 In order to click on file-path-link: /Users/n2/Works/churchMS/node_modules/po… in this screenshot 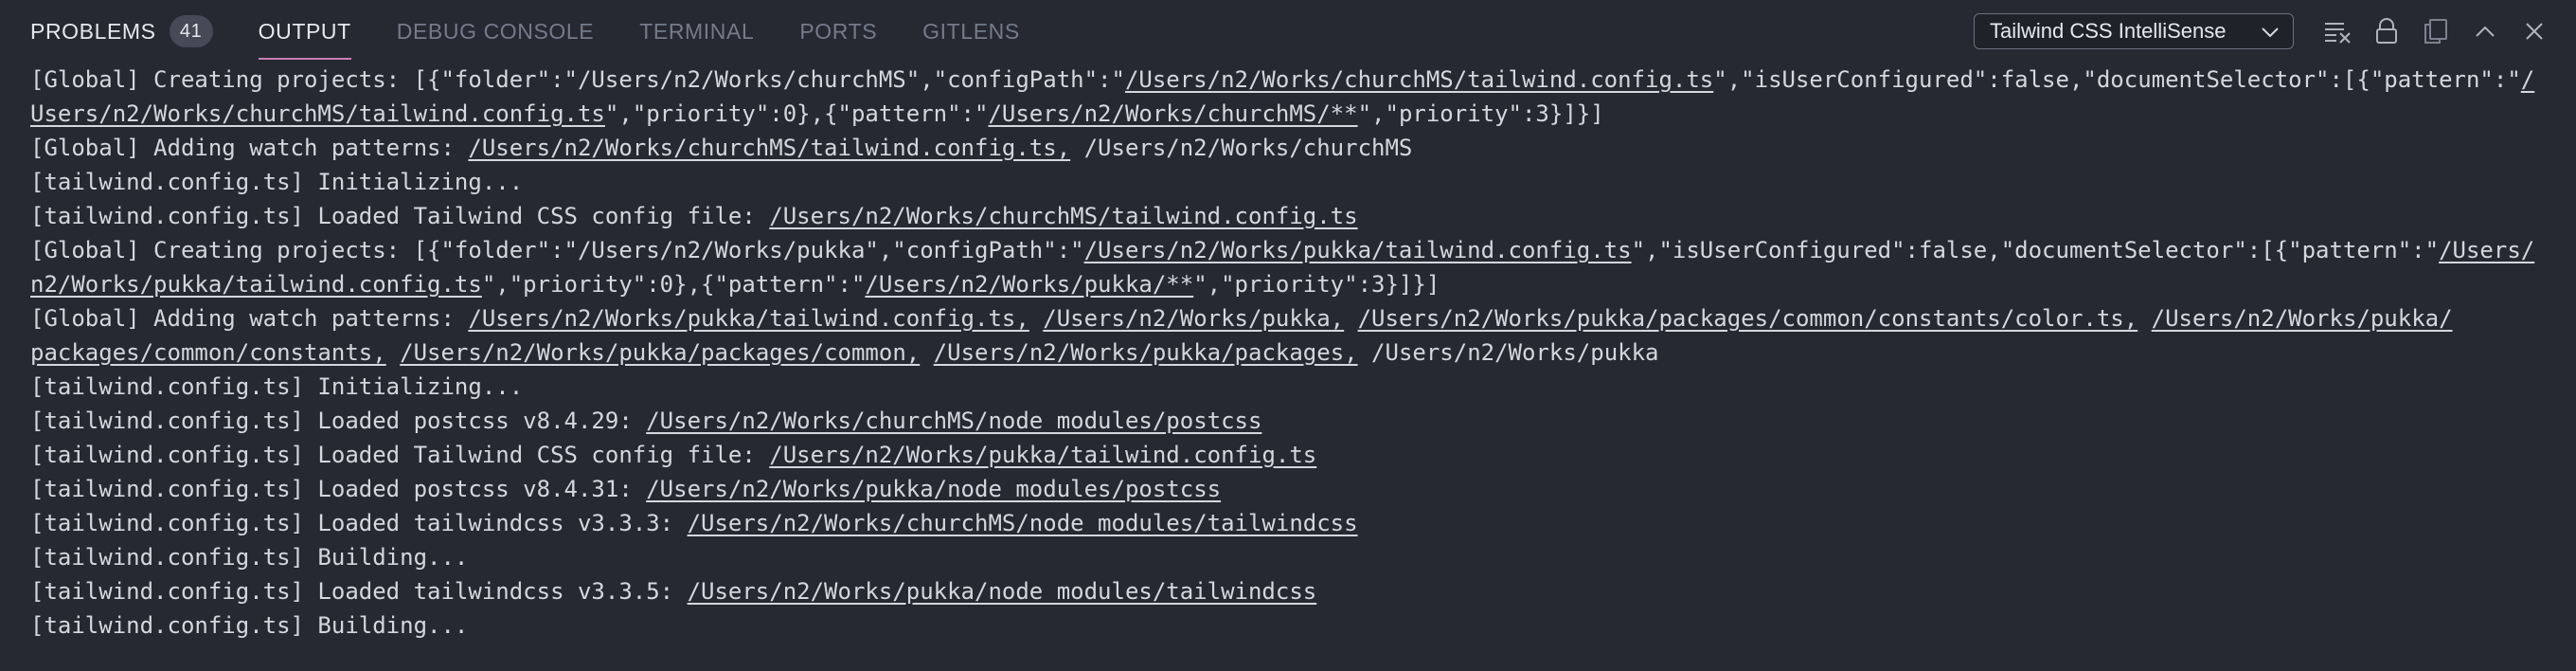, I will do `click(953, 421)`.